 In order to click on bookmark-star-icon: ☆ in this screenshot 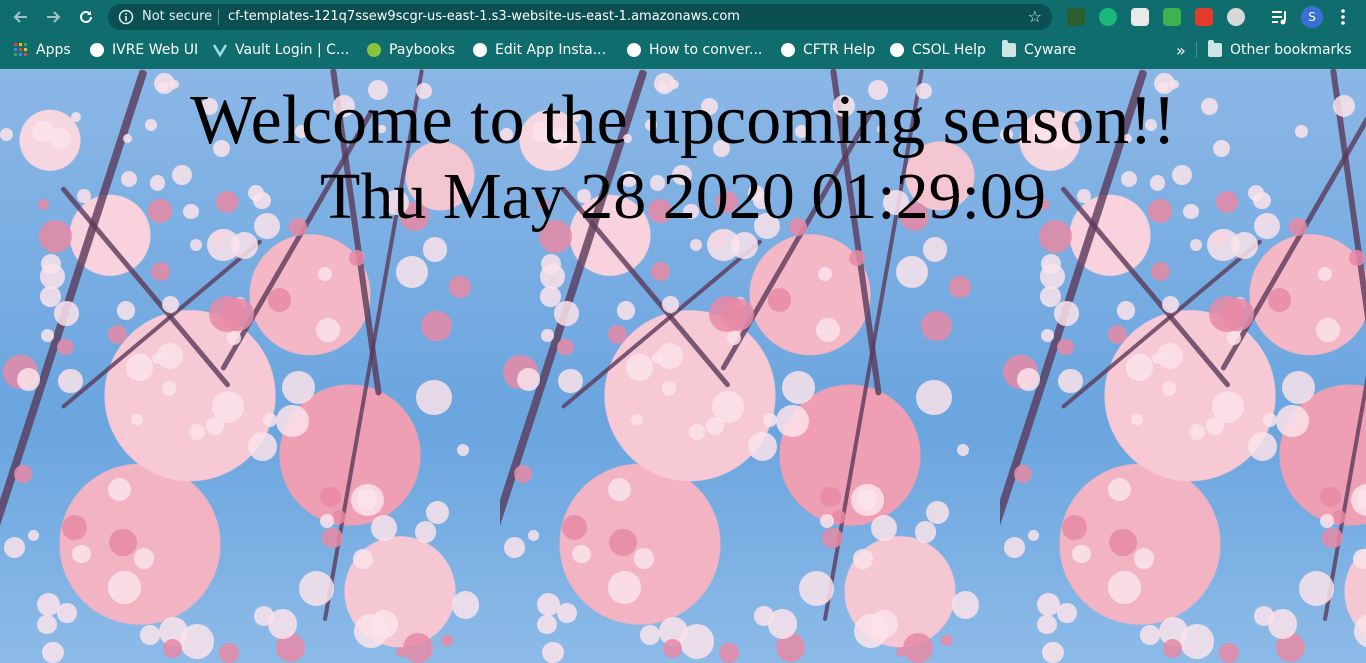, I will do `click(1035, 17)`.